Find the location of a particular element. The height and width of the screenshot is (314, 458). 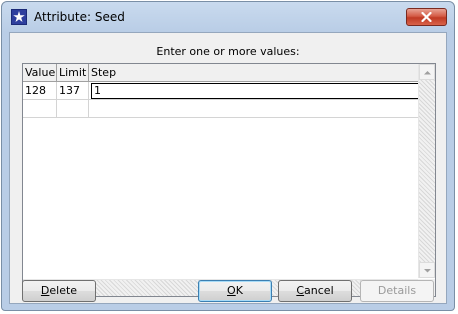

column-header-limit: Limit is located at coordinates (73, 73).